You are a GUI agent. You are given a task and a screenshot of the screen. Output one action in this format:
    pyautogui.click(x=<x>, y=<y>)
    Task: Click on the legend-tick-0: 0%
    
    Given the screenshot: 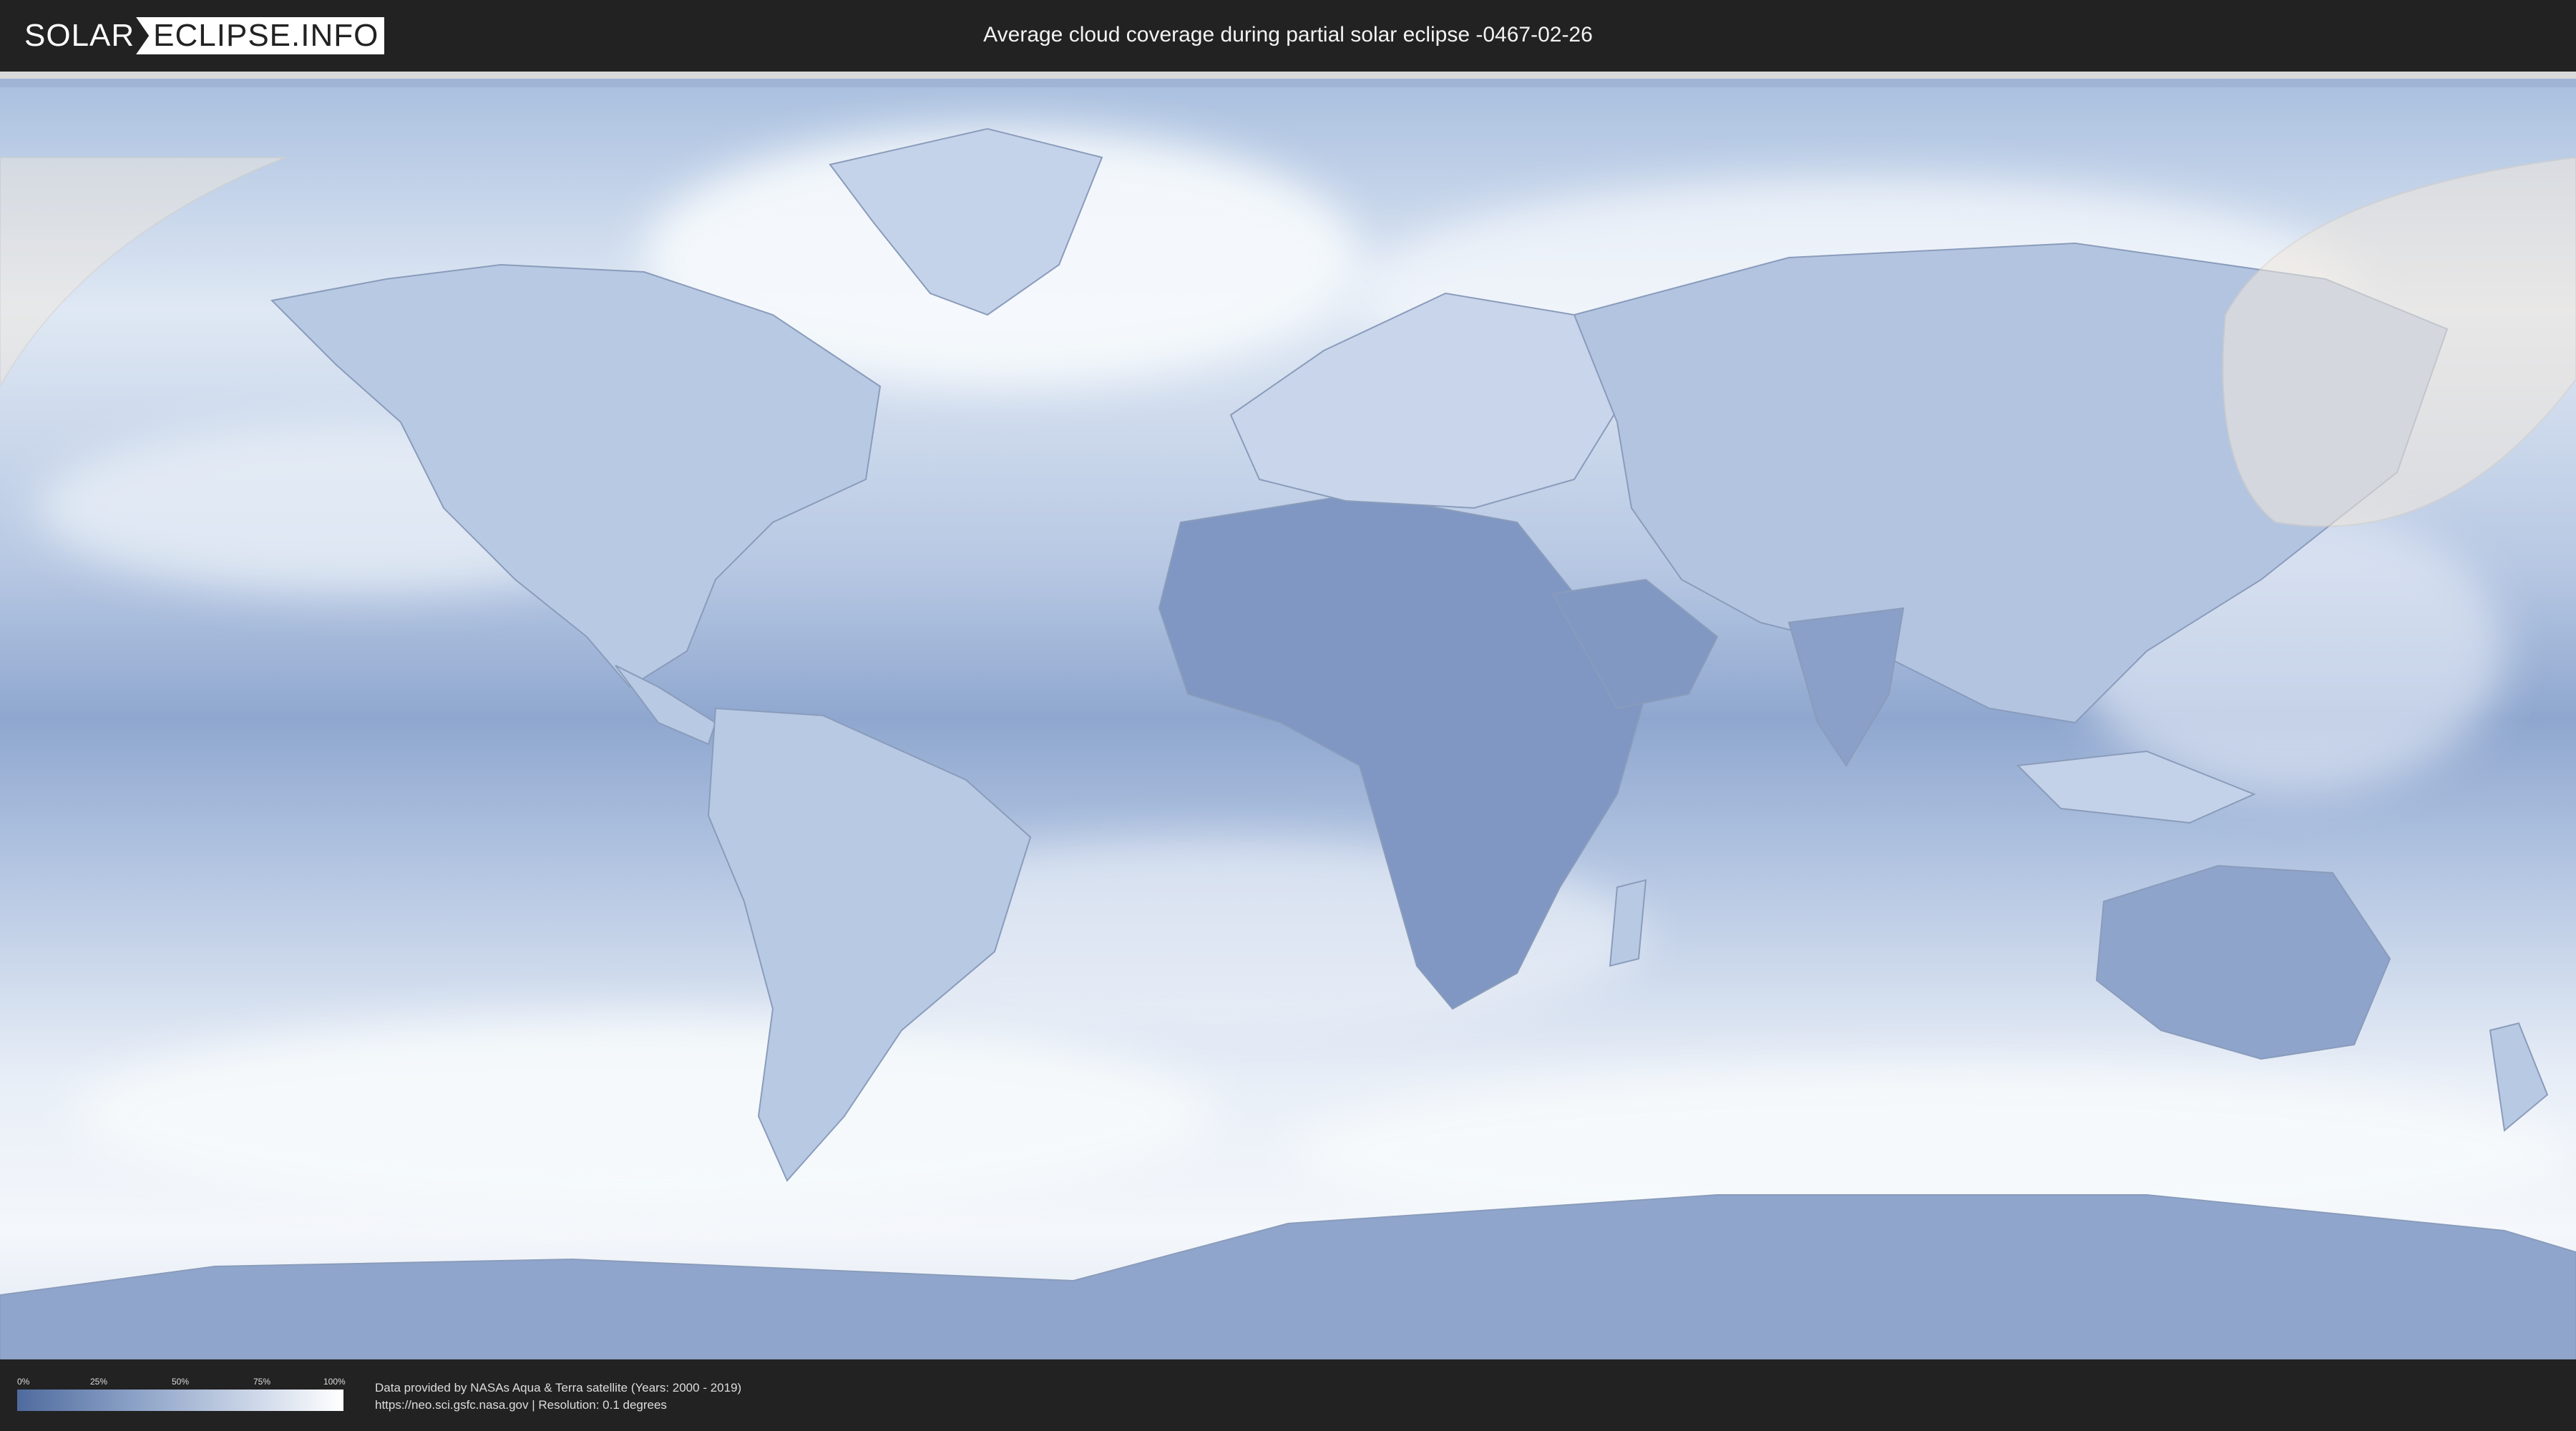 What is the action you would take?
    pyautogui.click(x=23, y=1382)
    